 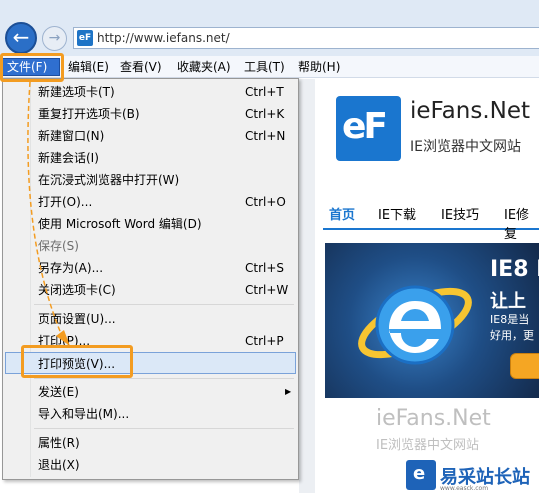 What do you see at coordinates (150, 392) in the screenshot?
I see `menu-item-send: 发送(E) ▶` at bounding box center [150, 392].